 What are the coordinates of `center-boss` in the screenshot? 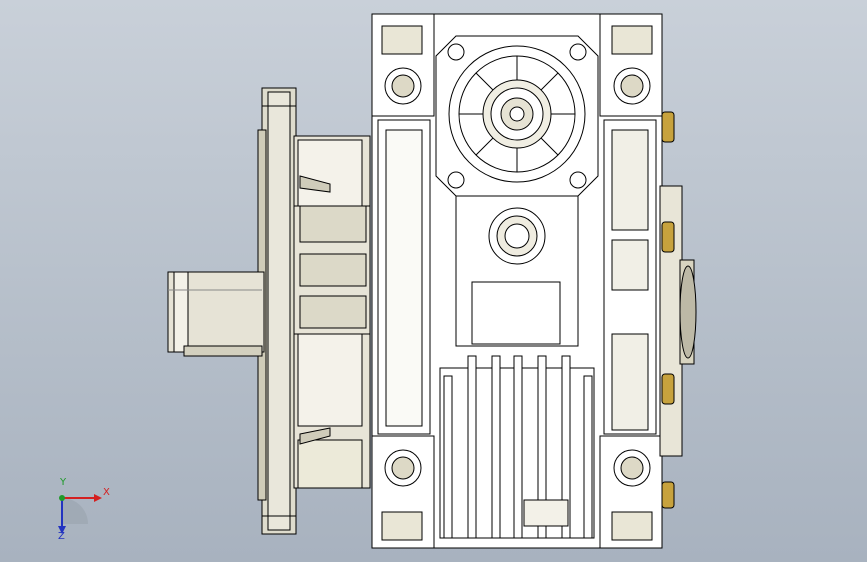 It's located at (517, 236).